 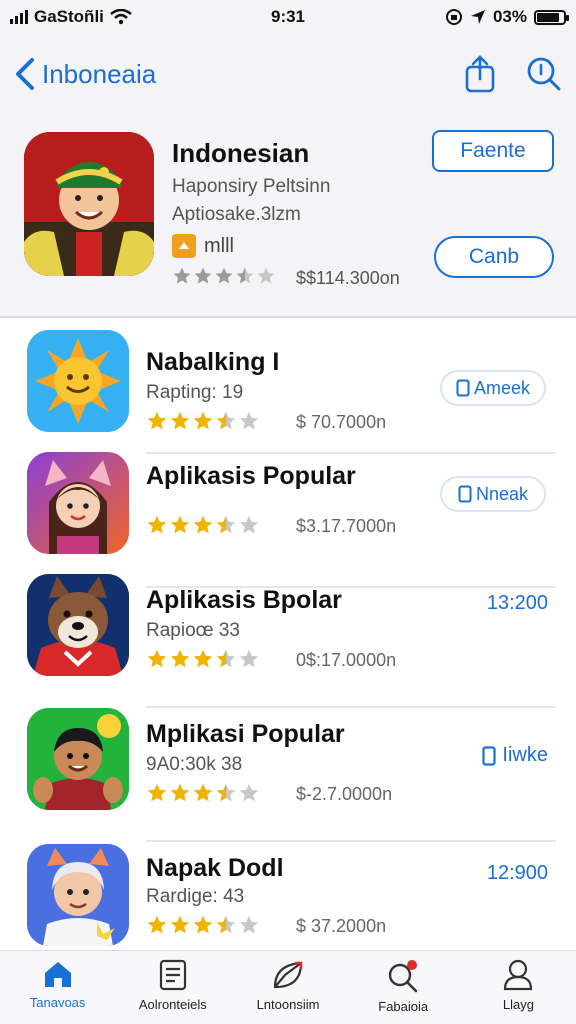 What do you see at coordinates (453, 17) in the screenshot?
I see `lock-rotation-icon` at bounding box center [453, 17].